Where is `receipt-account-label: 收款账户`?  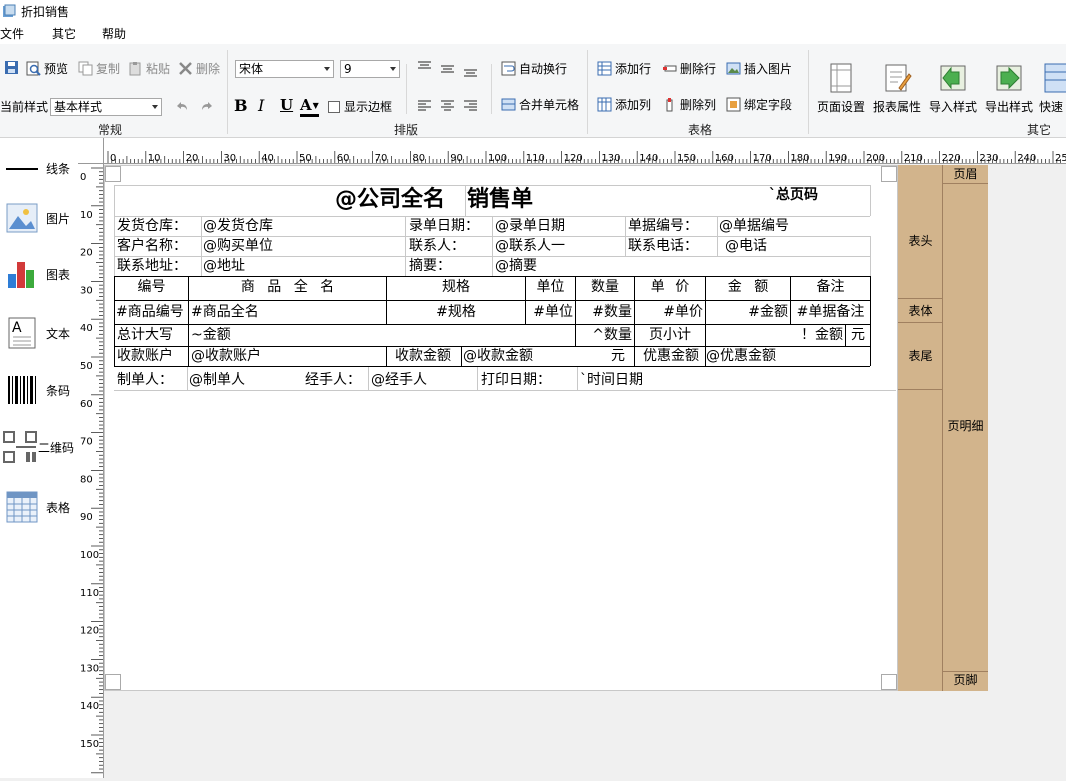
receipt-account-label: 收款账户 is located at coordinates (145, 356).